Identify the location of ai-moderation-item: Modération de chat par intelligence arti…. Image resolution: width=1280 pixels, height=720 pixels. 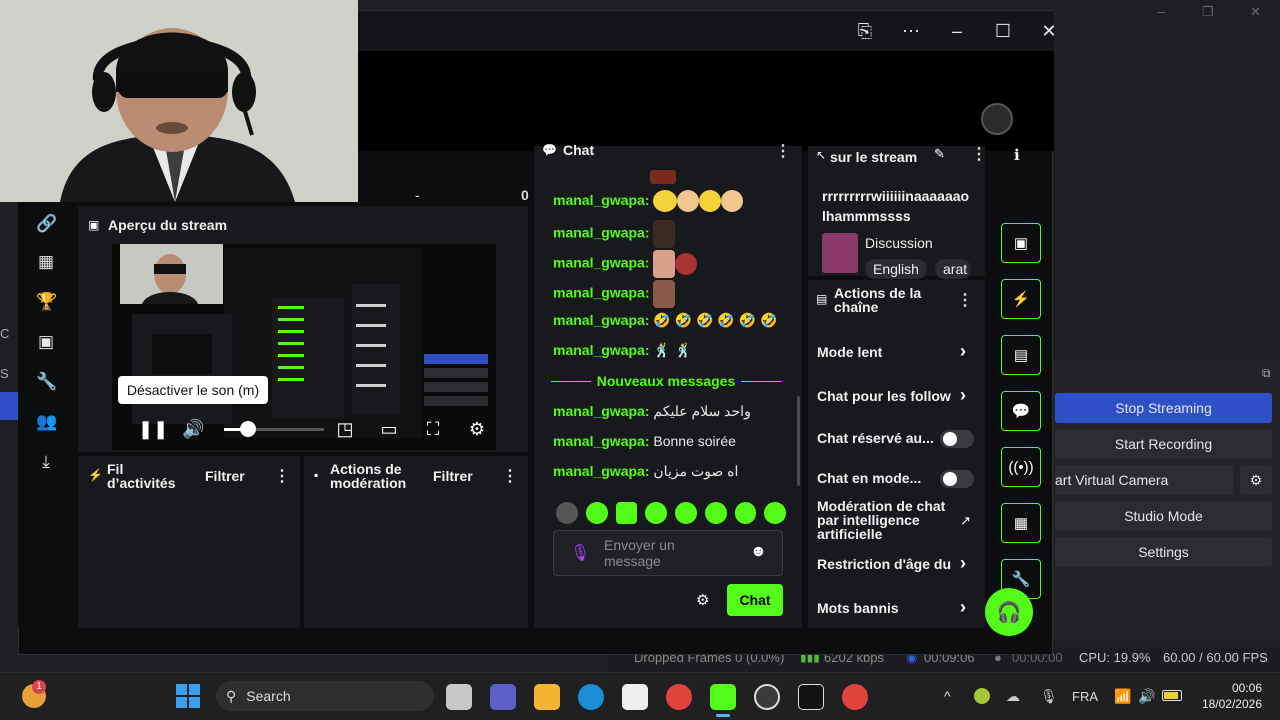
(885, 520).